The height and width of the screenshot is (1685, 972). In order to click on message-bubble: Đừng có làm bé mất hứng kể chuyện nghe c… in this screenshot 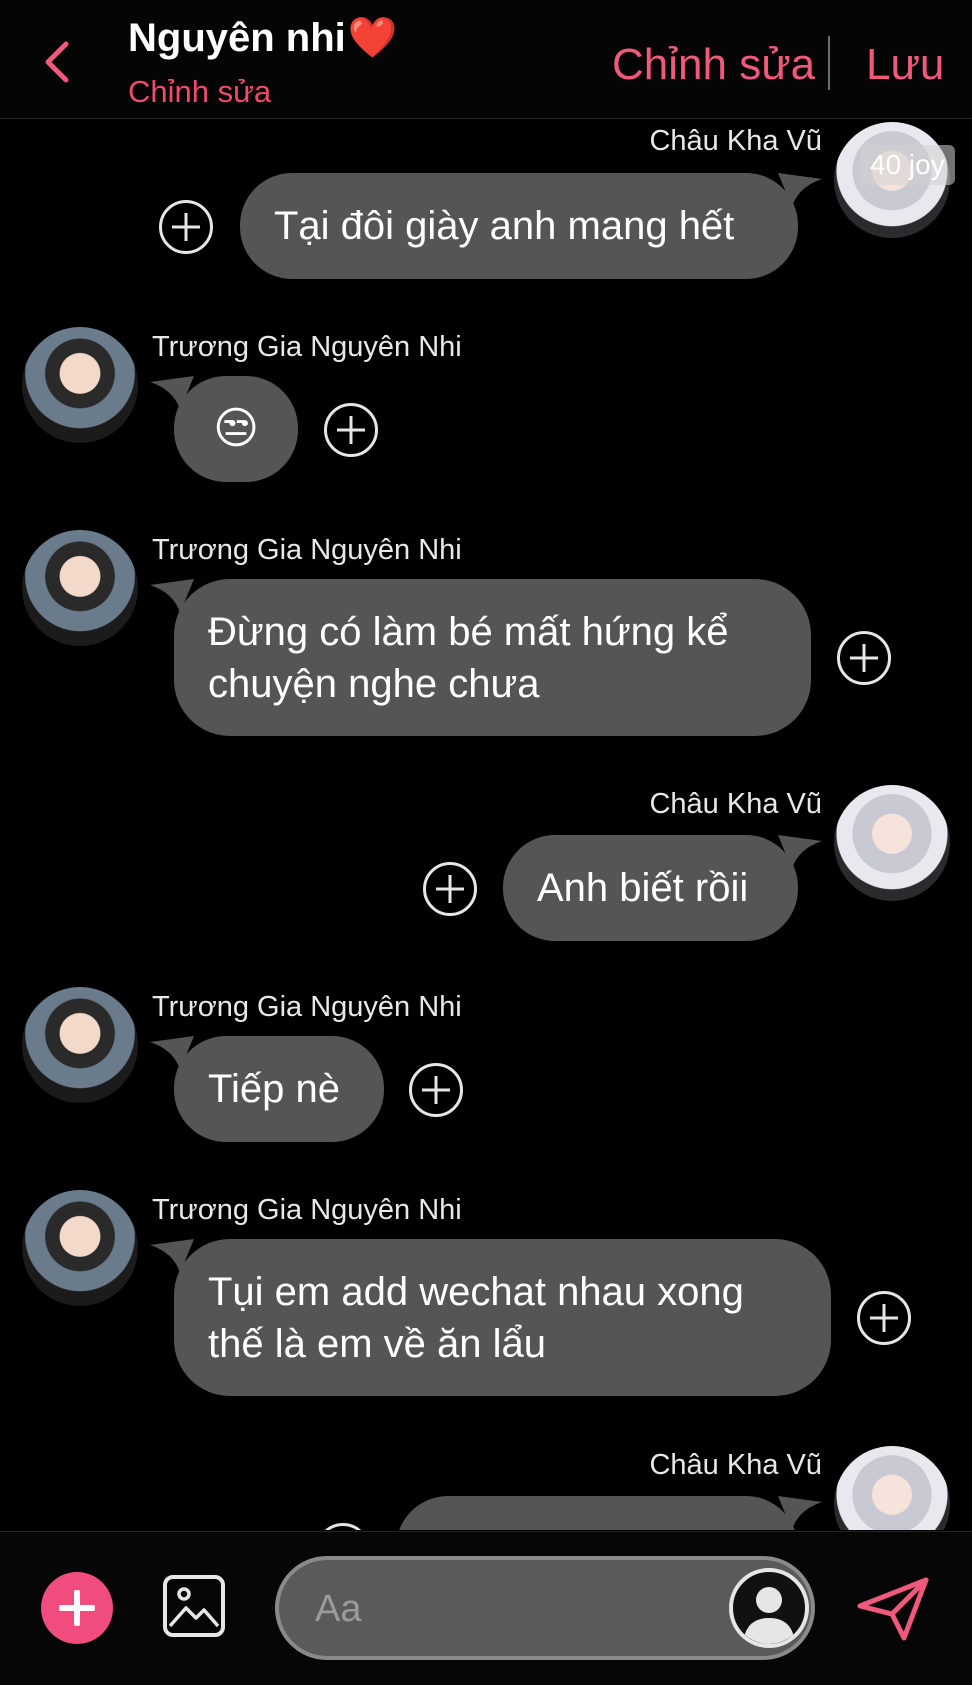, I will do `click(492, 657)`.